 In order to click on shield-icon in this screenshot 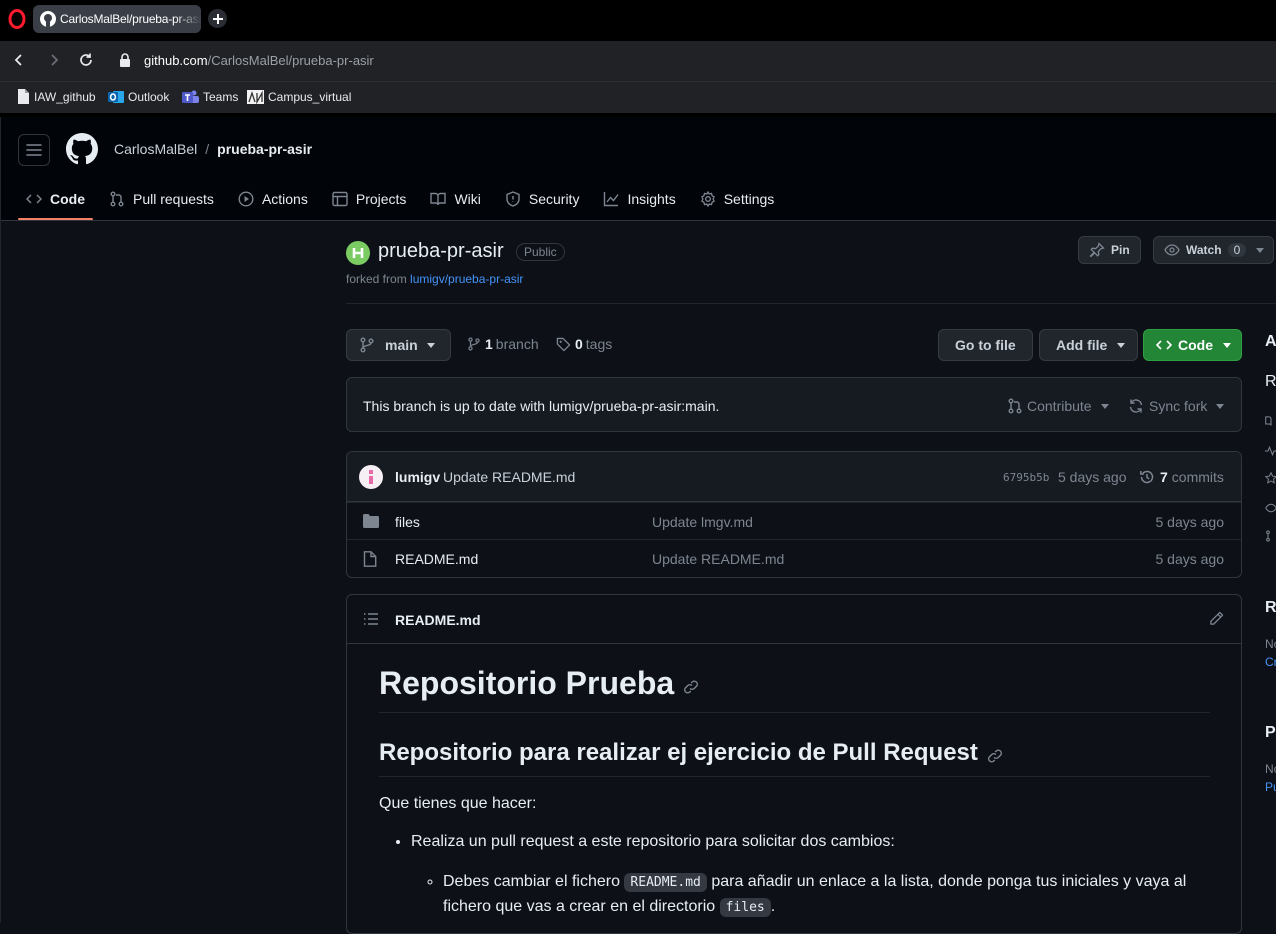, I will do `click(513, 199)`.